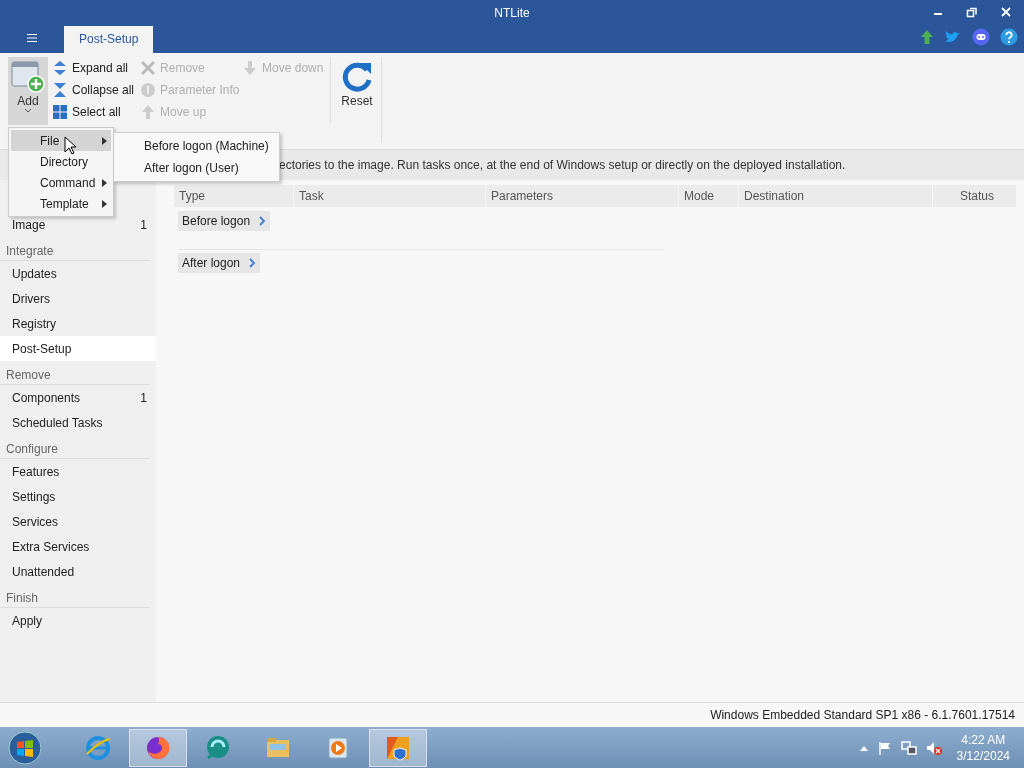  What do you see at coordinates (75, 596) in the screenshot?
I see `section-header: Finish` at bounding box center [75, 596].